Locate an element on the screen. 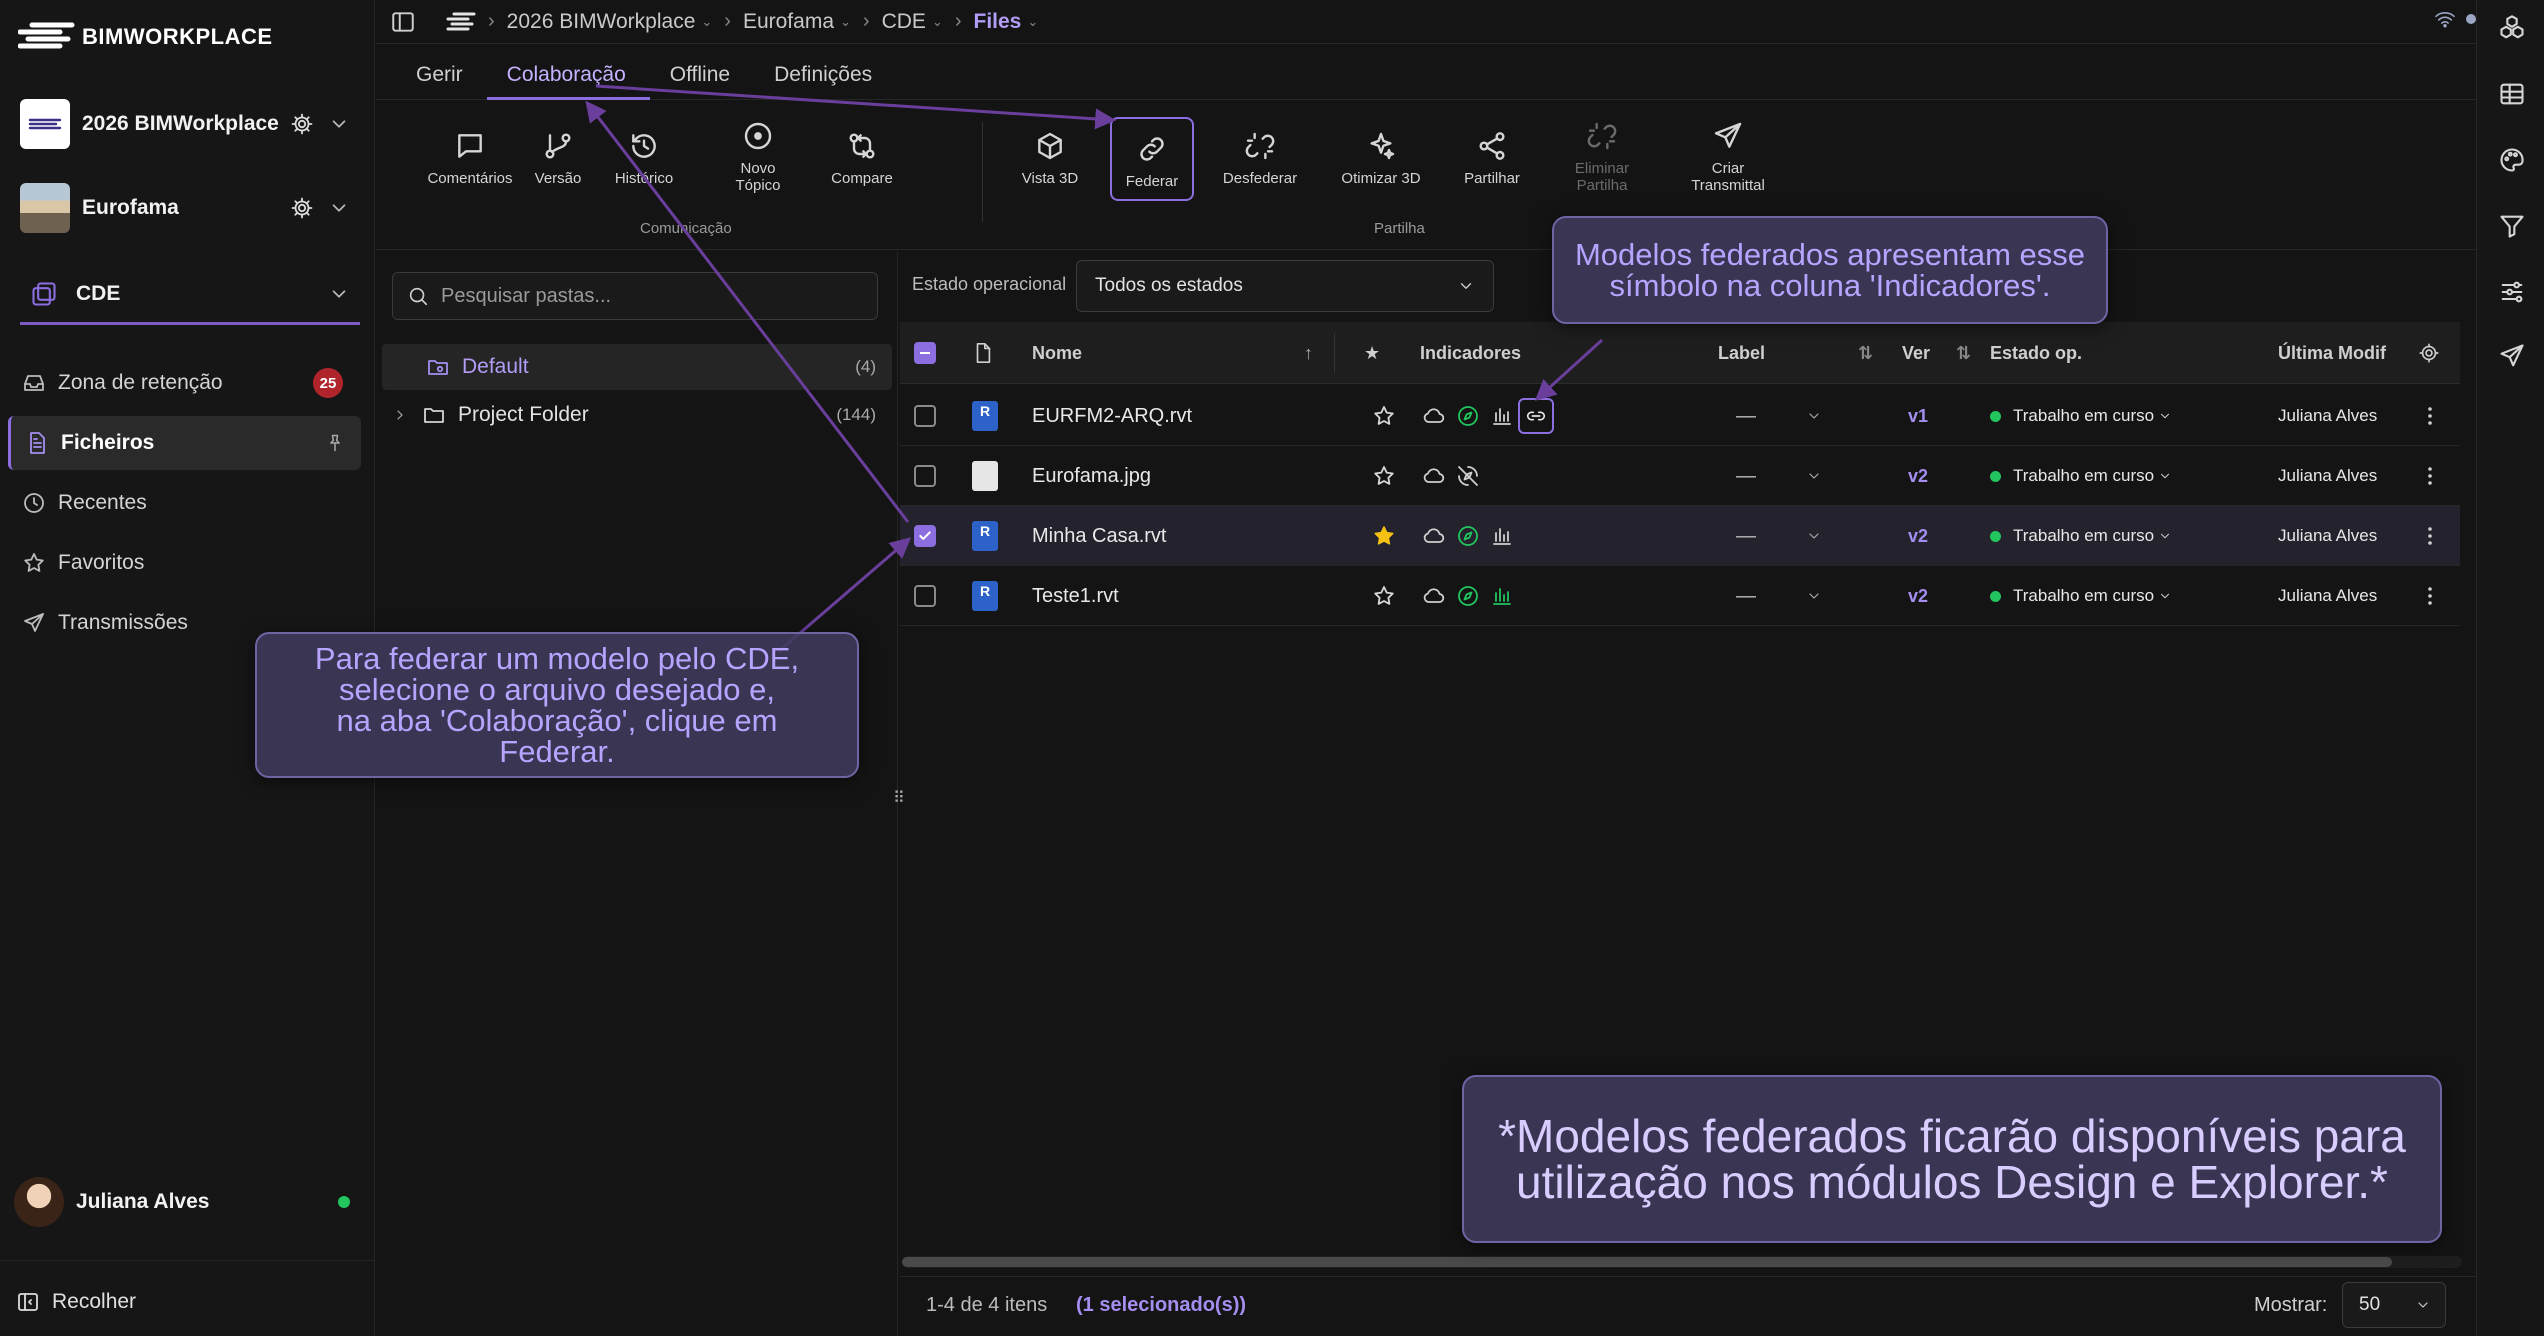 The width and height of the screenshot is (2544, 1336). folder-search-input is located at coordinates (649, 296).